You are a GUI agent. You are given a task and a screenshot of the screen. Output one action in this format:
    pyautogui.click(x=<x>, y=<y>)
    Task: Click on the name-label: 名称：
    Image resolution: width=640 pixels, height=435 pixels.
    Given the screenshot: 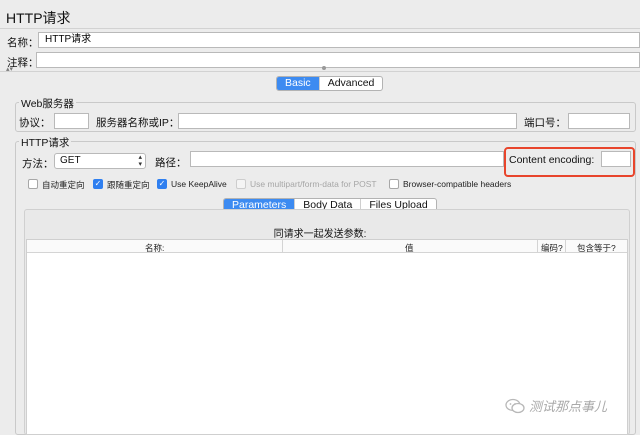 What is the action you would take?
    pyautogui.click(x=23, y=43)
    